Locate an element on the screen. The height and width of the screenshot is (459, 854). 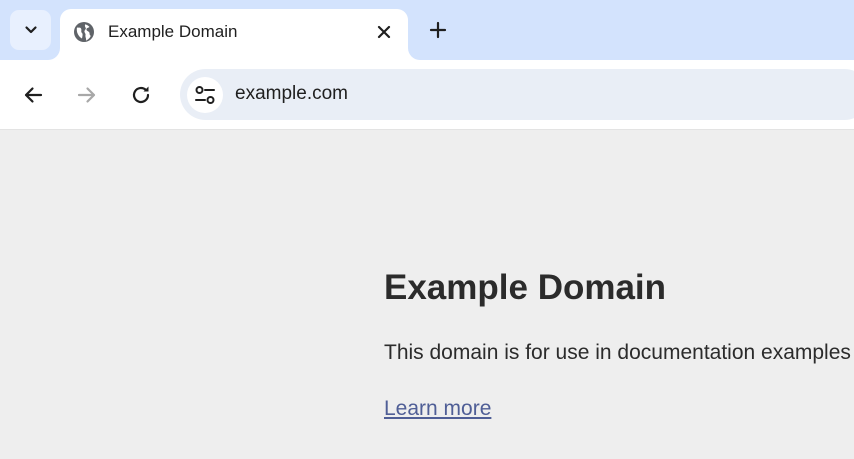
tab-search-button is located at coordinates (30, 30).